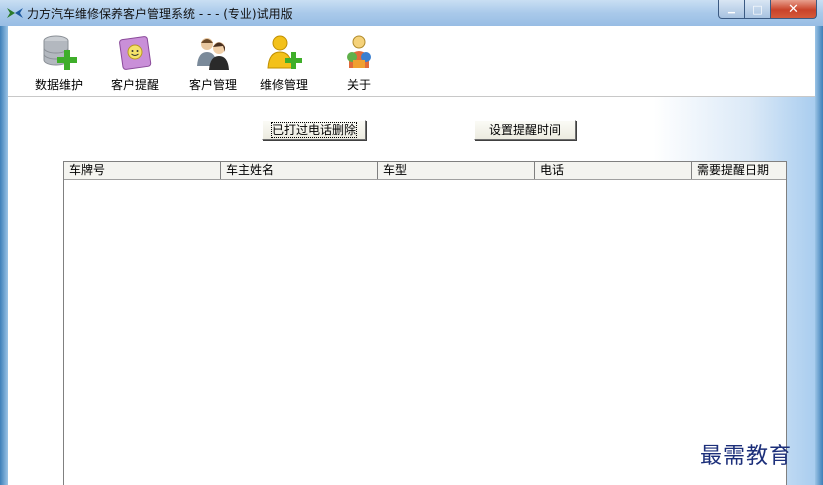  Describe the element at coordinates (15, 13) in the screenshot. I see `app-logo-icon` at that location.